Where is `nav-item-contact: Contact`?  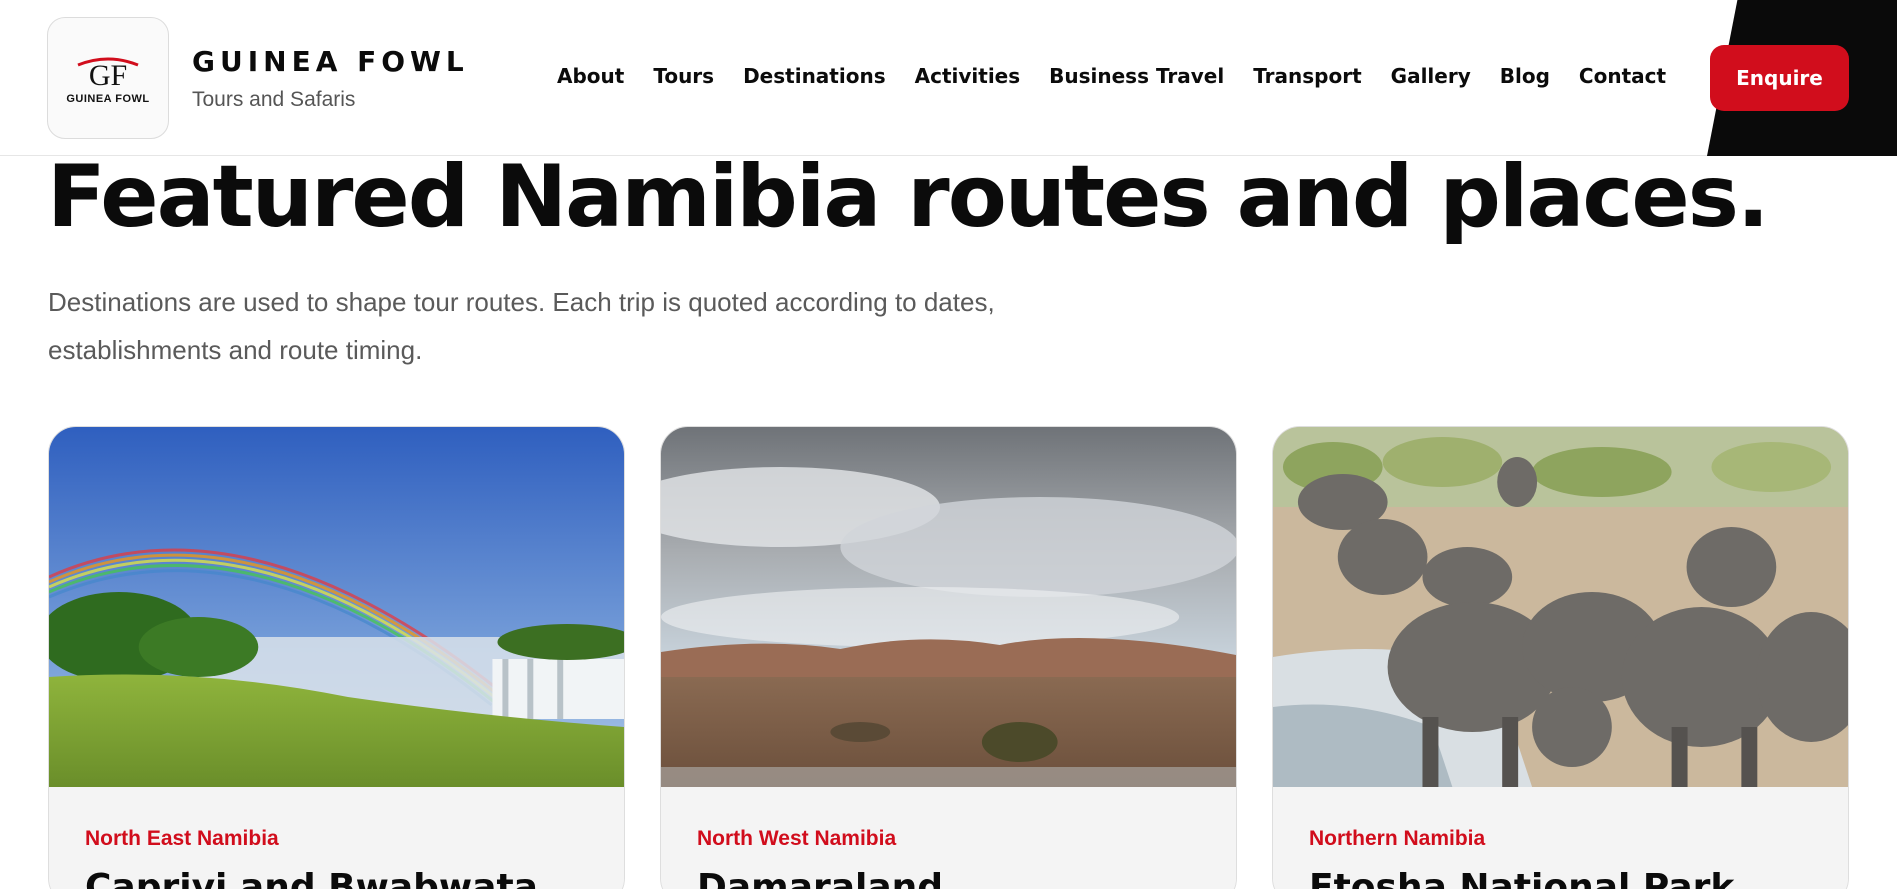
nav-item-contact: Contact is located at coordinates (1622, 76).